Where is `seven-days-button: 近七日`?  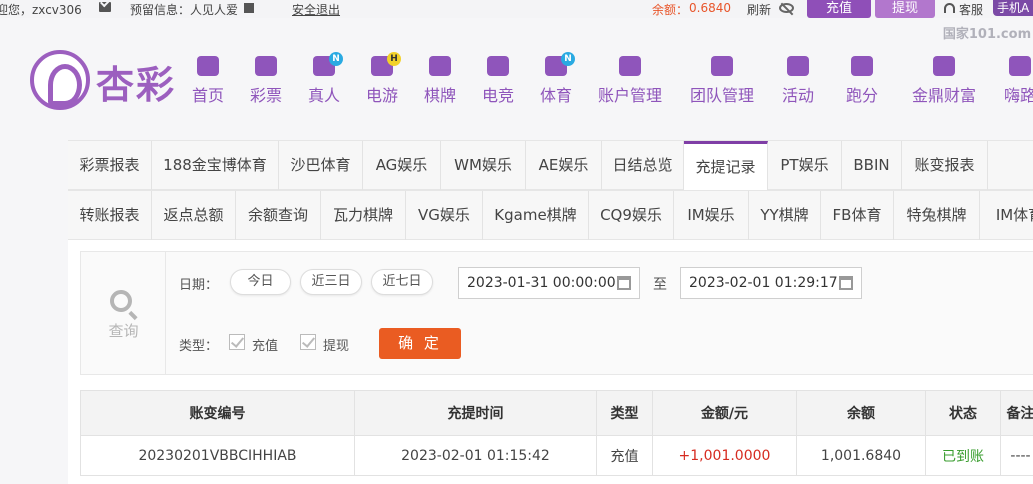
seven-days-button: 近七日 is located at coordinates (402, 282).